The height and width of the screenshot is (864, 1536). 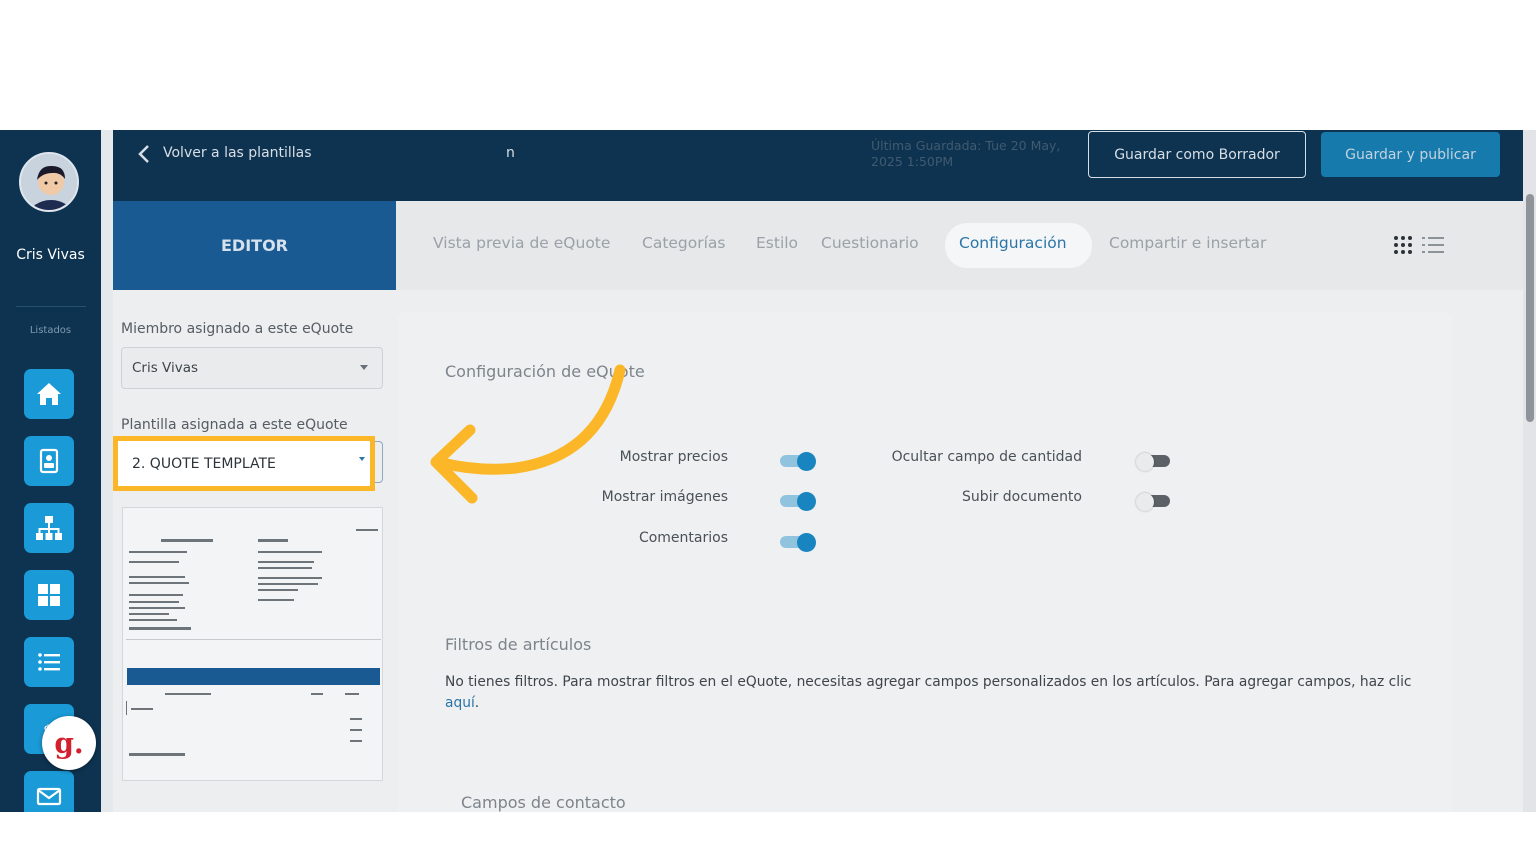 What do you see at coordinates (234, 425) in the screenshot?
I see `template-label: Plantilla asignada a este eQuote` at bounding box center [234, 425].